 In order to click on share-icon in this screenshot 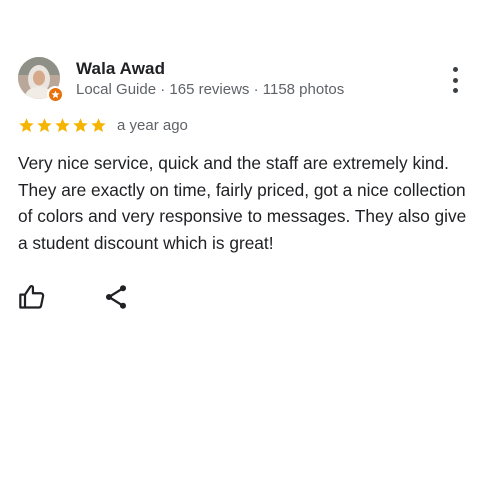, I will do `click(116, 297)`.